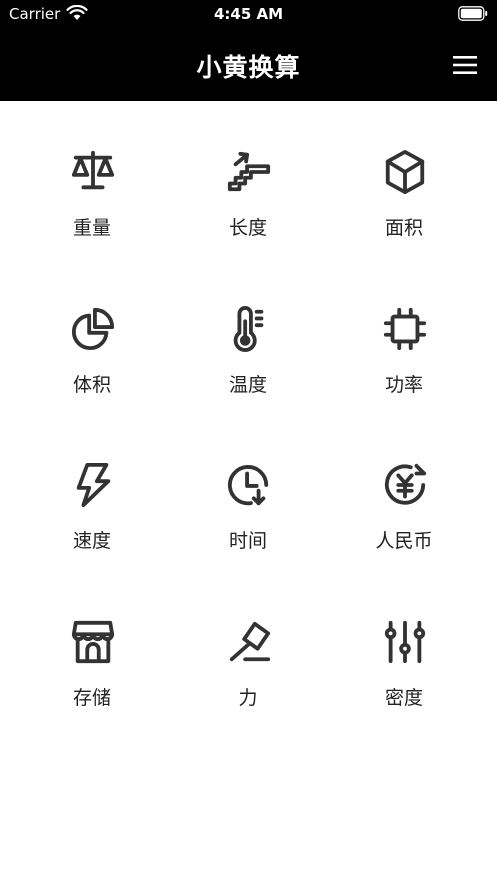  I want to click on gavel-icon, so click(250, 641).